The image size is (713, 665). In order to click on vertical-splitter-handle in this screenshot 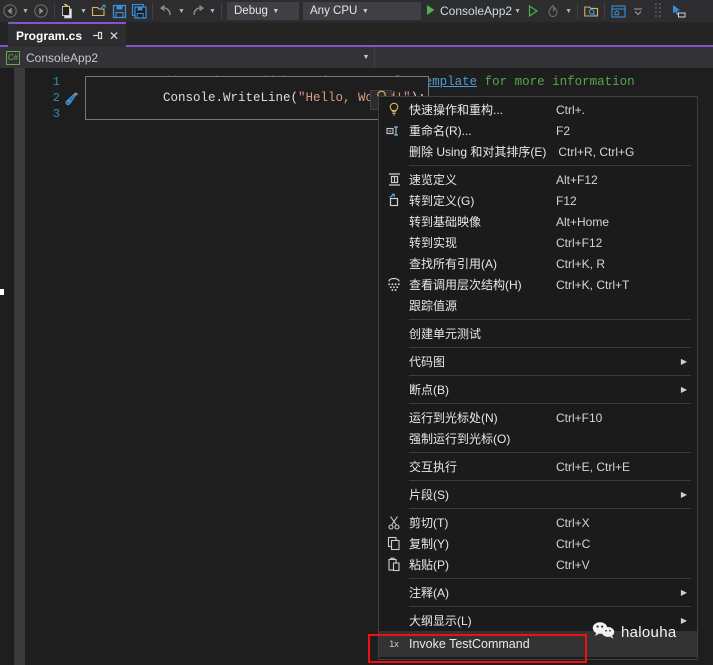, I will do `click(658, 11)`.